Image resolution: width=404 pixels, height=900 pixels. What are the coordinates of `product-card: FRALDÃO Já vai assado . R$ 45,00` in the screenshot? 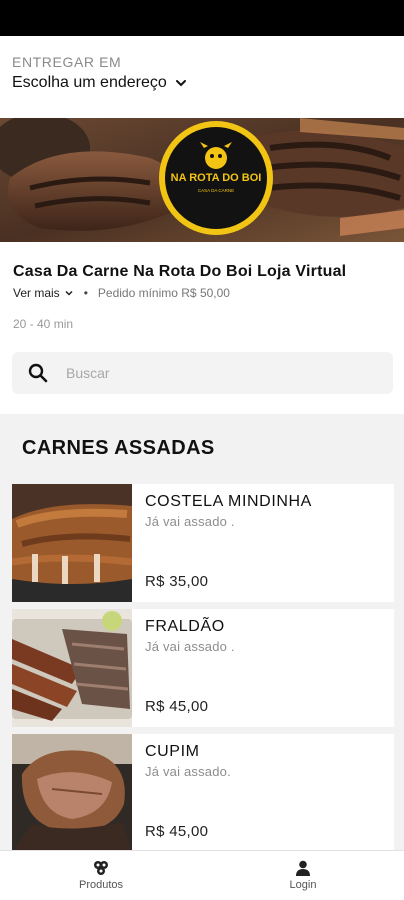 It's located at (203, 668).